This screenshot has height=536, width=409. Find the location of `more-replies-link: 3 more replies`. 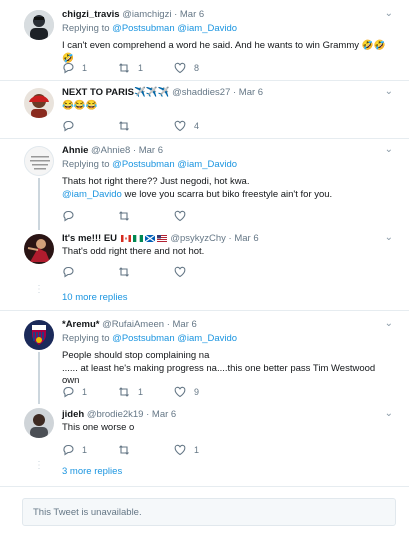

more-replies-link: 3 more replies is located at coordinates (92, 471).